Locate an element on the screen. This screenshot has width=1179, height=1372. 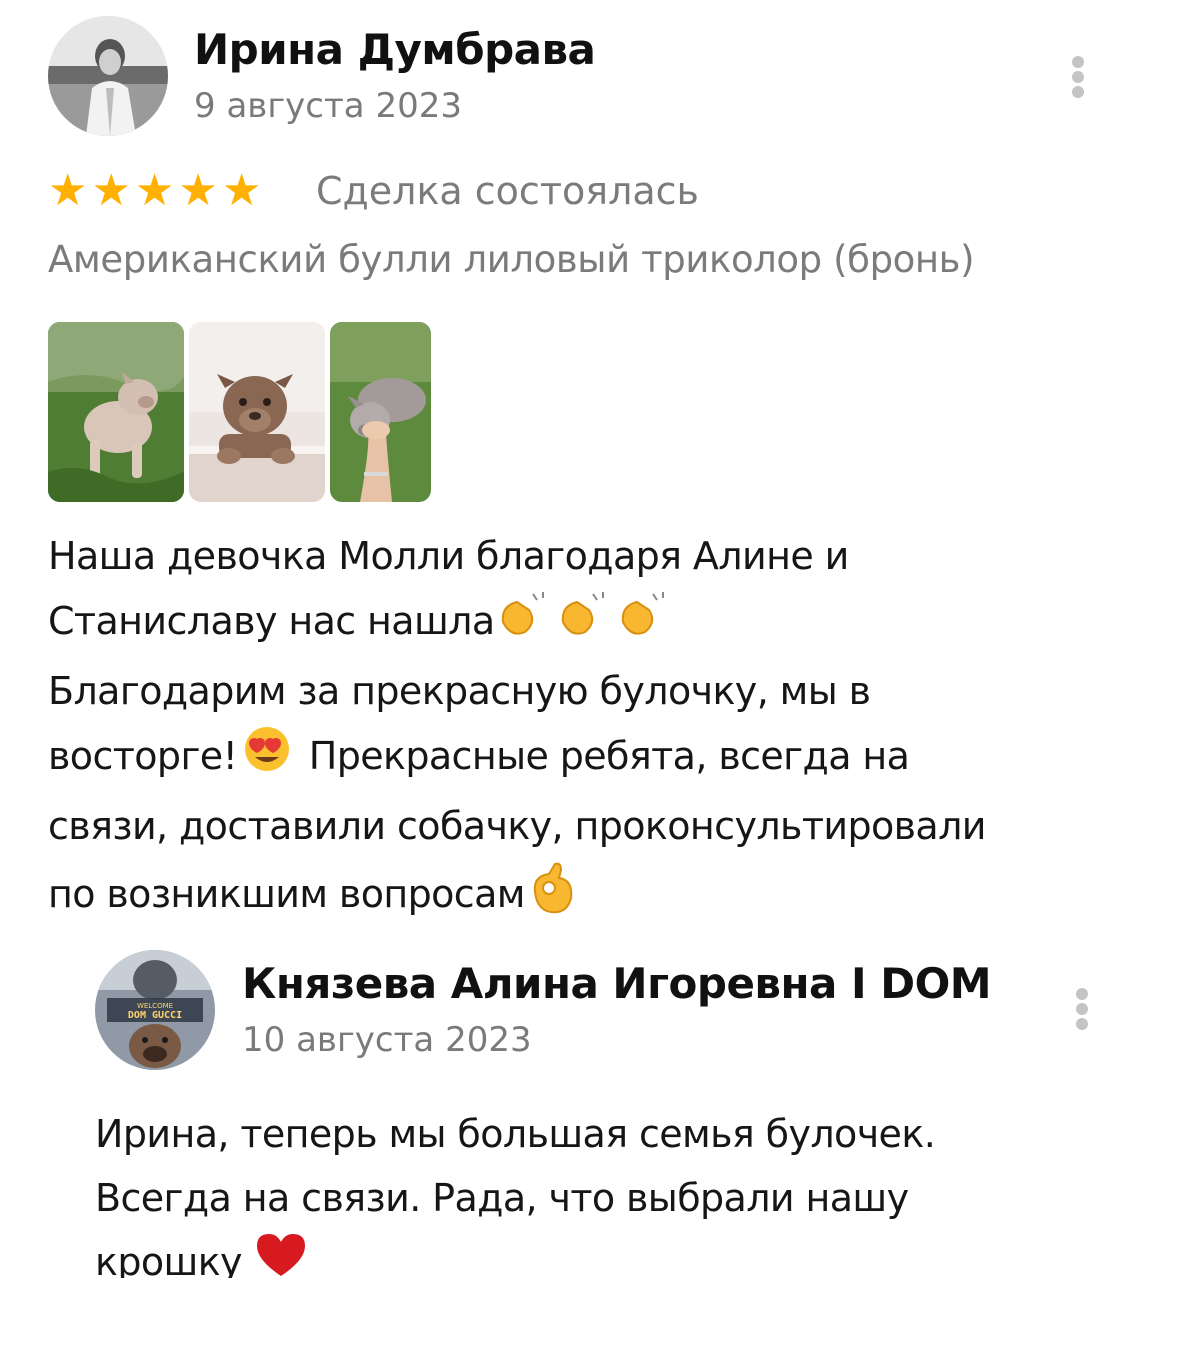
dom-gucci-logo-icon: WELCOME DOM GUCCI is located at coordinates (155, 1010).